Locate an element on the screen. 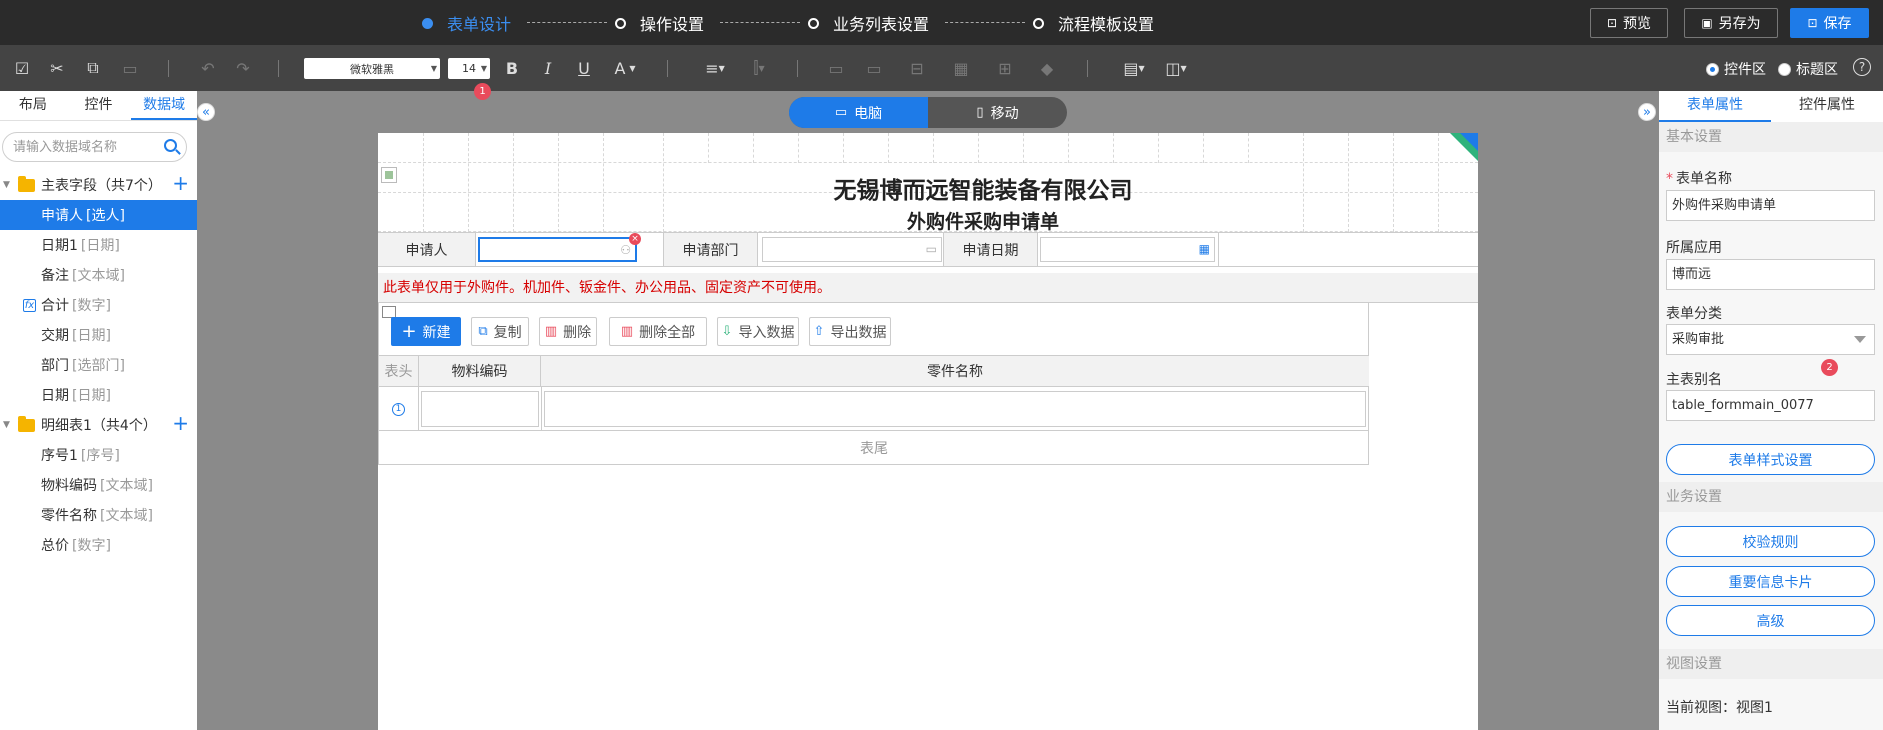 This screenshot has height=730, width=1883. applicant-label: 申请人 is located at coordinates (427, 249).